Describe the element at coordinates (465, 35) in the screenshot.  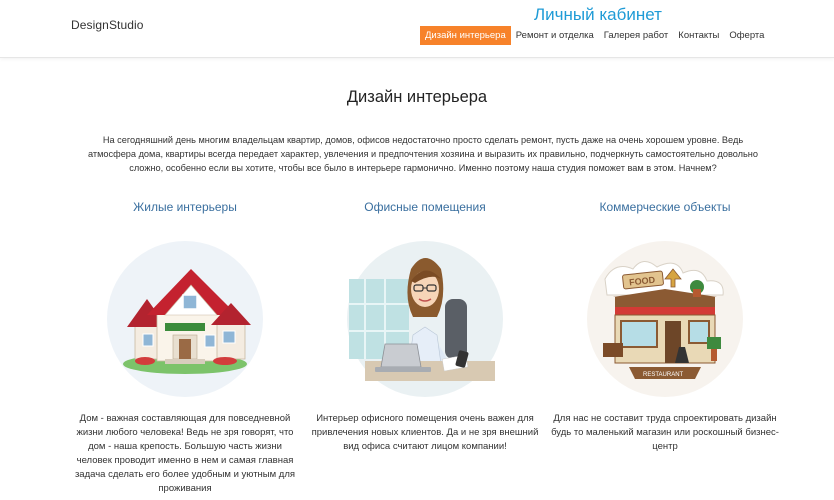
I see `nav-item-interior-design: Дизайн интерьера` at that location.